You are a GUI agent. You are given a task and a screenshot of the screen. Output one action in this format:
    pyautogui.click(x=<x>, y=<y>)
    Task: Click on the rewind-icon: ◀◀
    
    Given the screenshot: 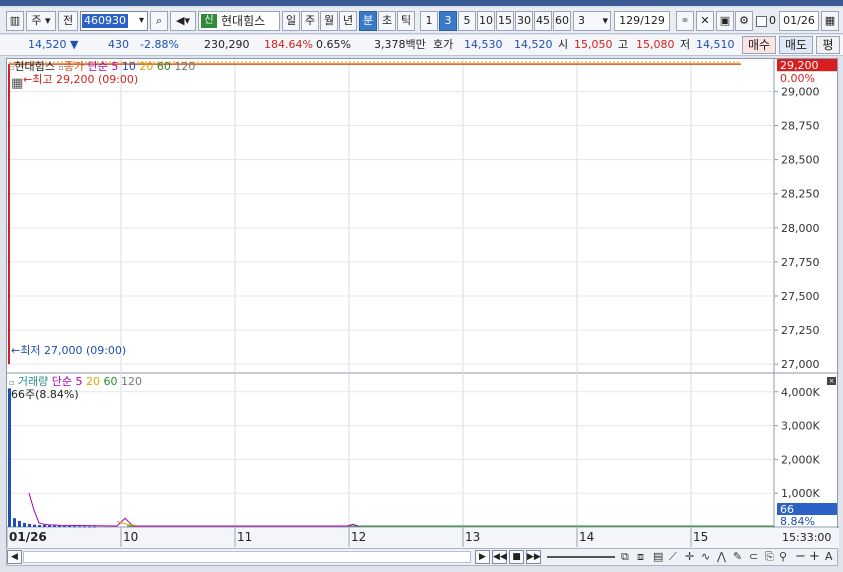 What is the action you would take?
    pyautogui.click(x=499, y=557)
    